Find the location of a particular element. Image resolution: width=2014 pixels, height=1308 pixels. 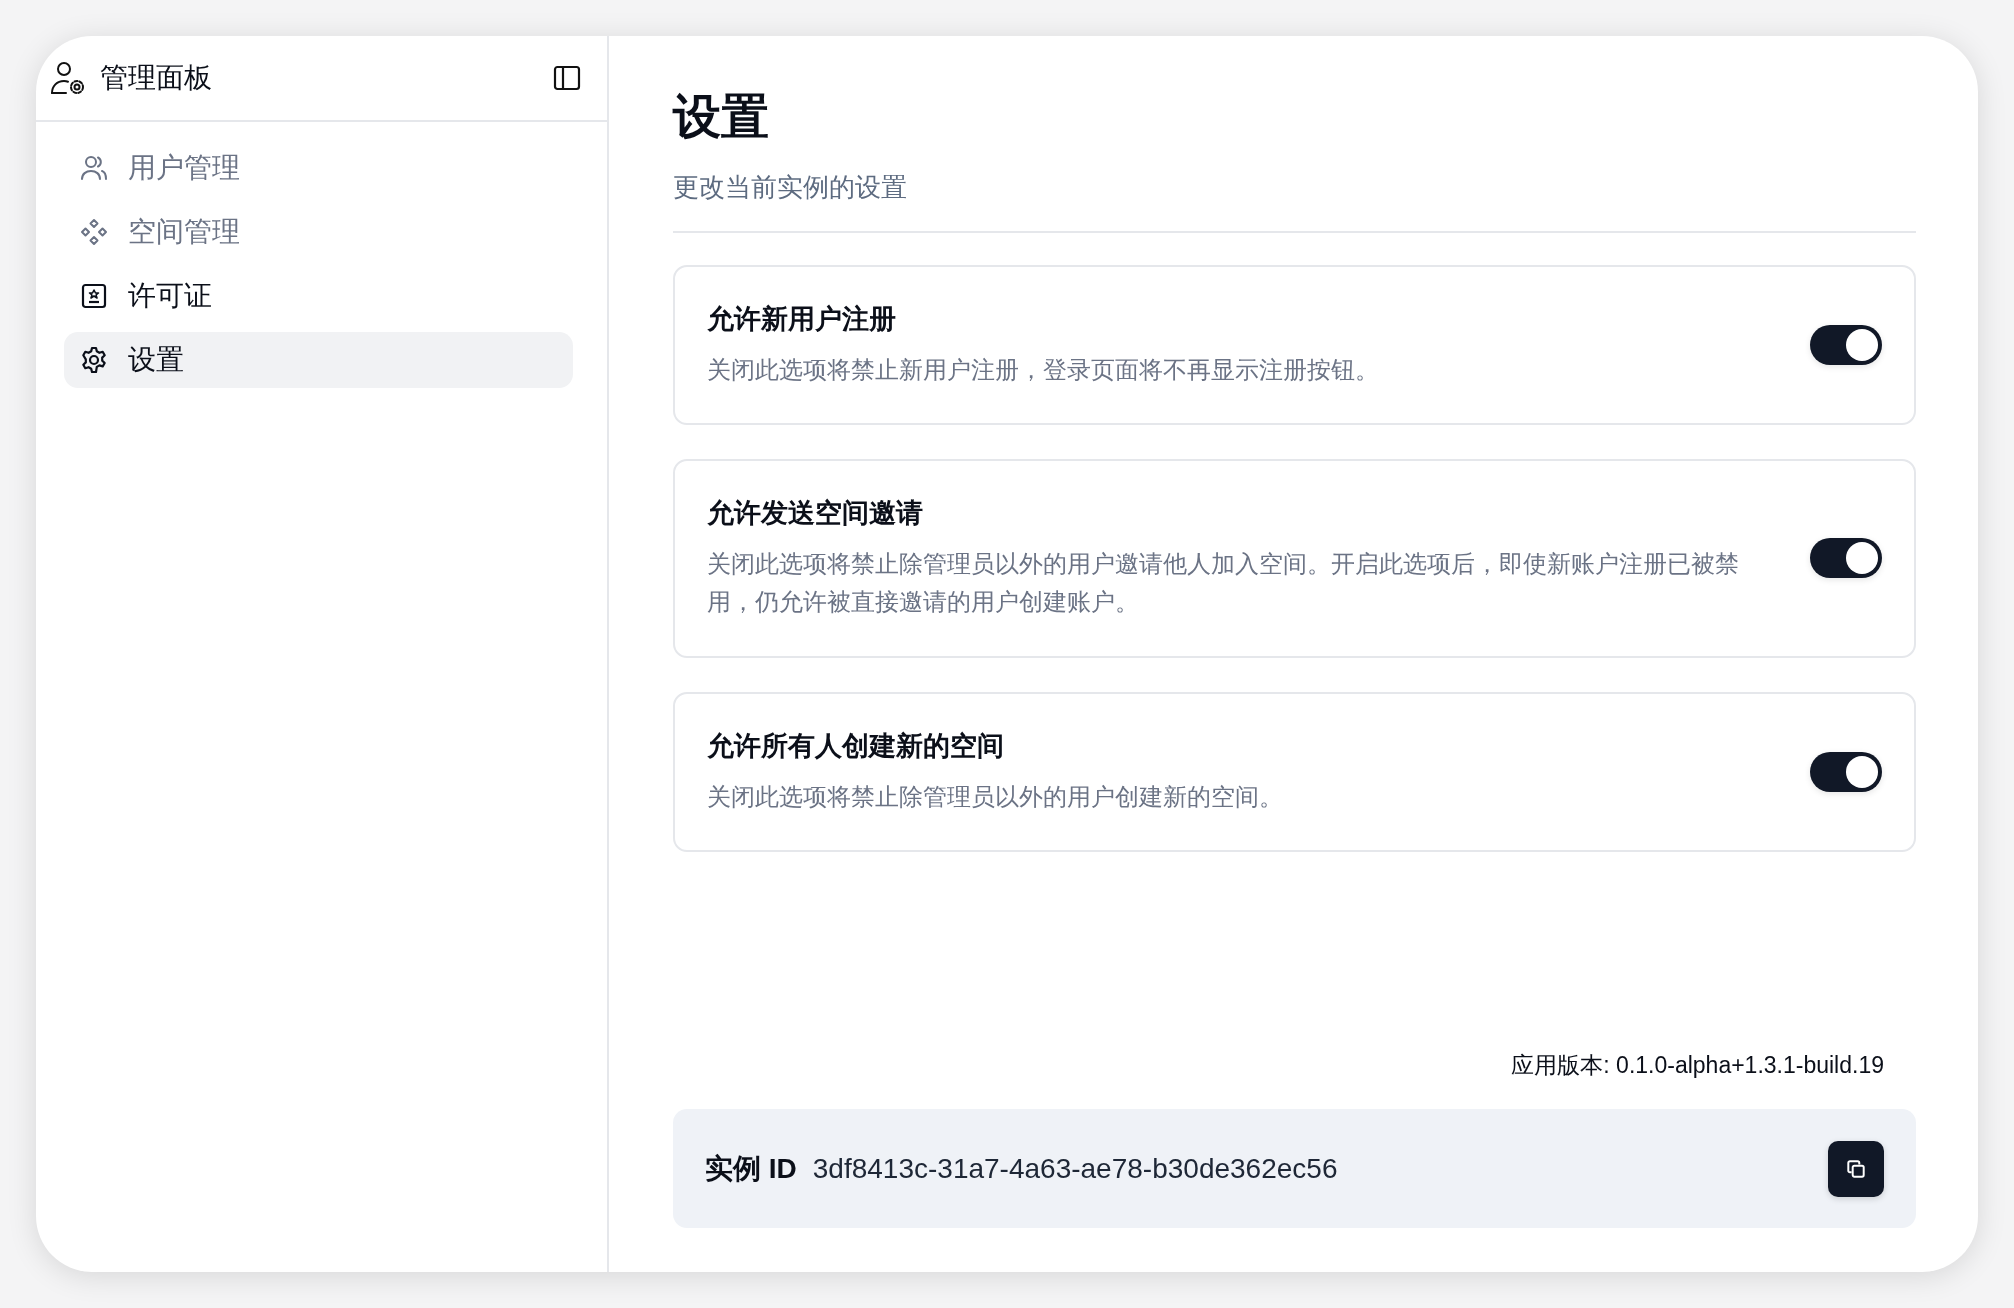

user-gear-icon is located at coordinates (68, 78).